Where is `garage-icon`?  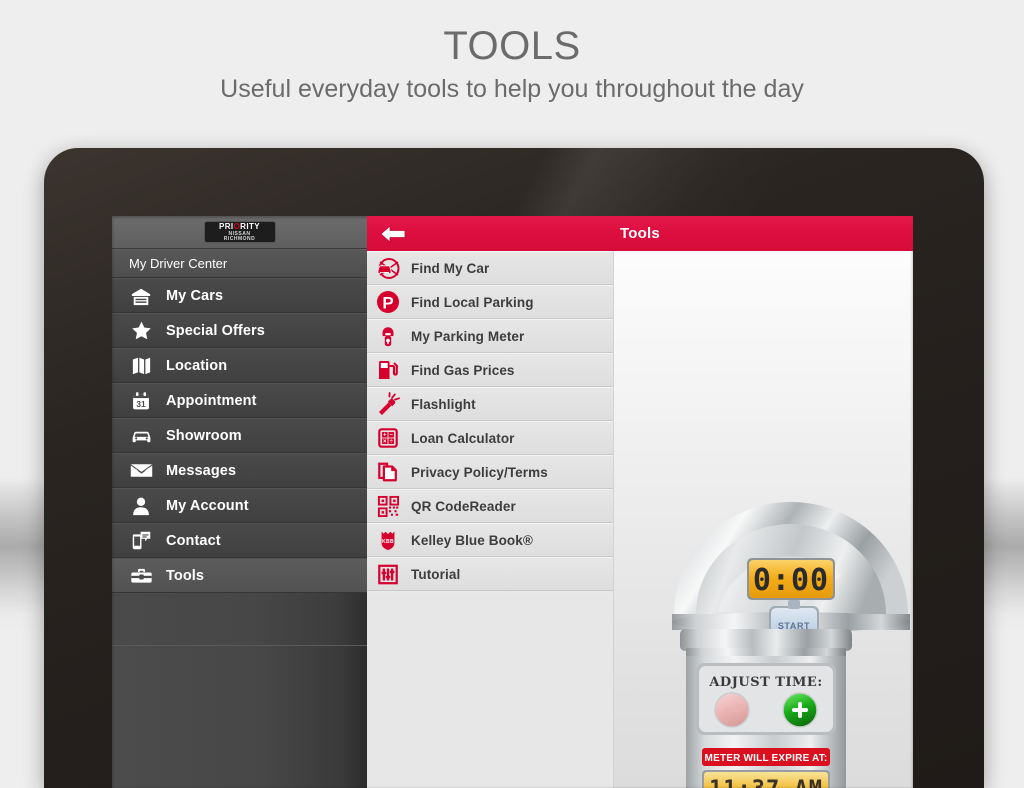 garage-icon is located at coordinates (141, 296).